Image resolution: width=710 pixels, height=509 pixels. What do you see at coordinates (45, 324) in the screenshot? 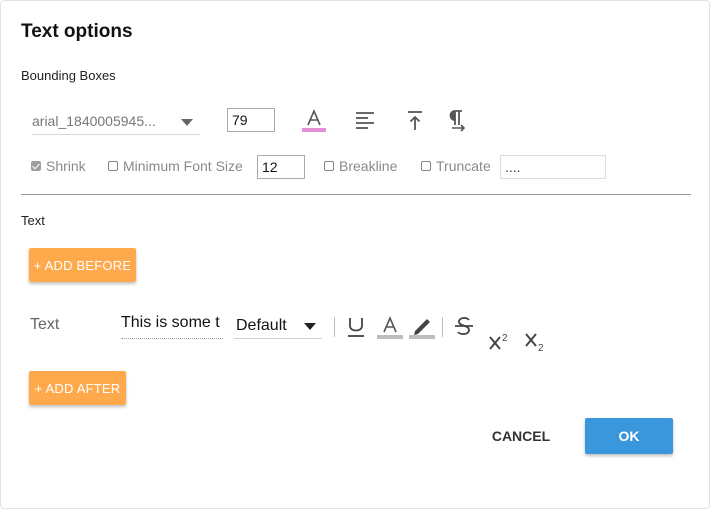
I see `text-row-label: Text` at bounding box center [45, 324].